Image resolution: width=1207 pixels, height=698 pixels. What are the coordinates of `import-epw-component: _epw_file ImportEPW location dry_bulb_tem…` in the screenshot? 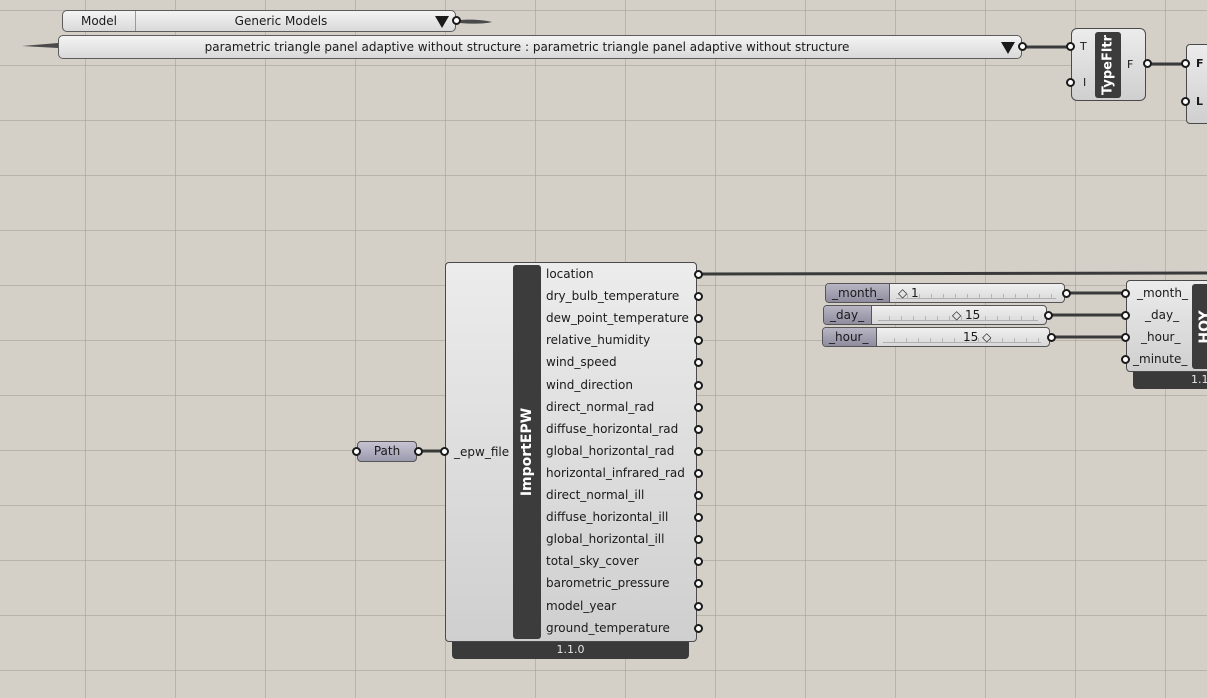 It's located at (571, 452).